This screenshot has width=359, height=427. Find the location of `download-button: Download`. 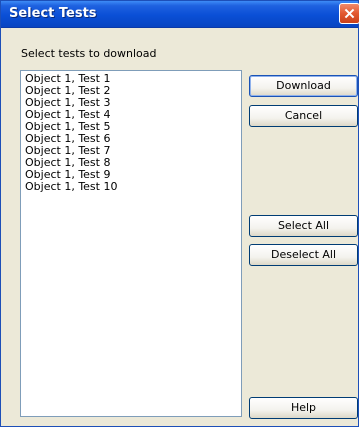

download-button: Download is located at coordinates (303, 86).